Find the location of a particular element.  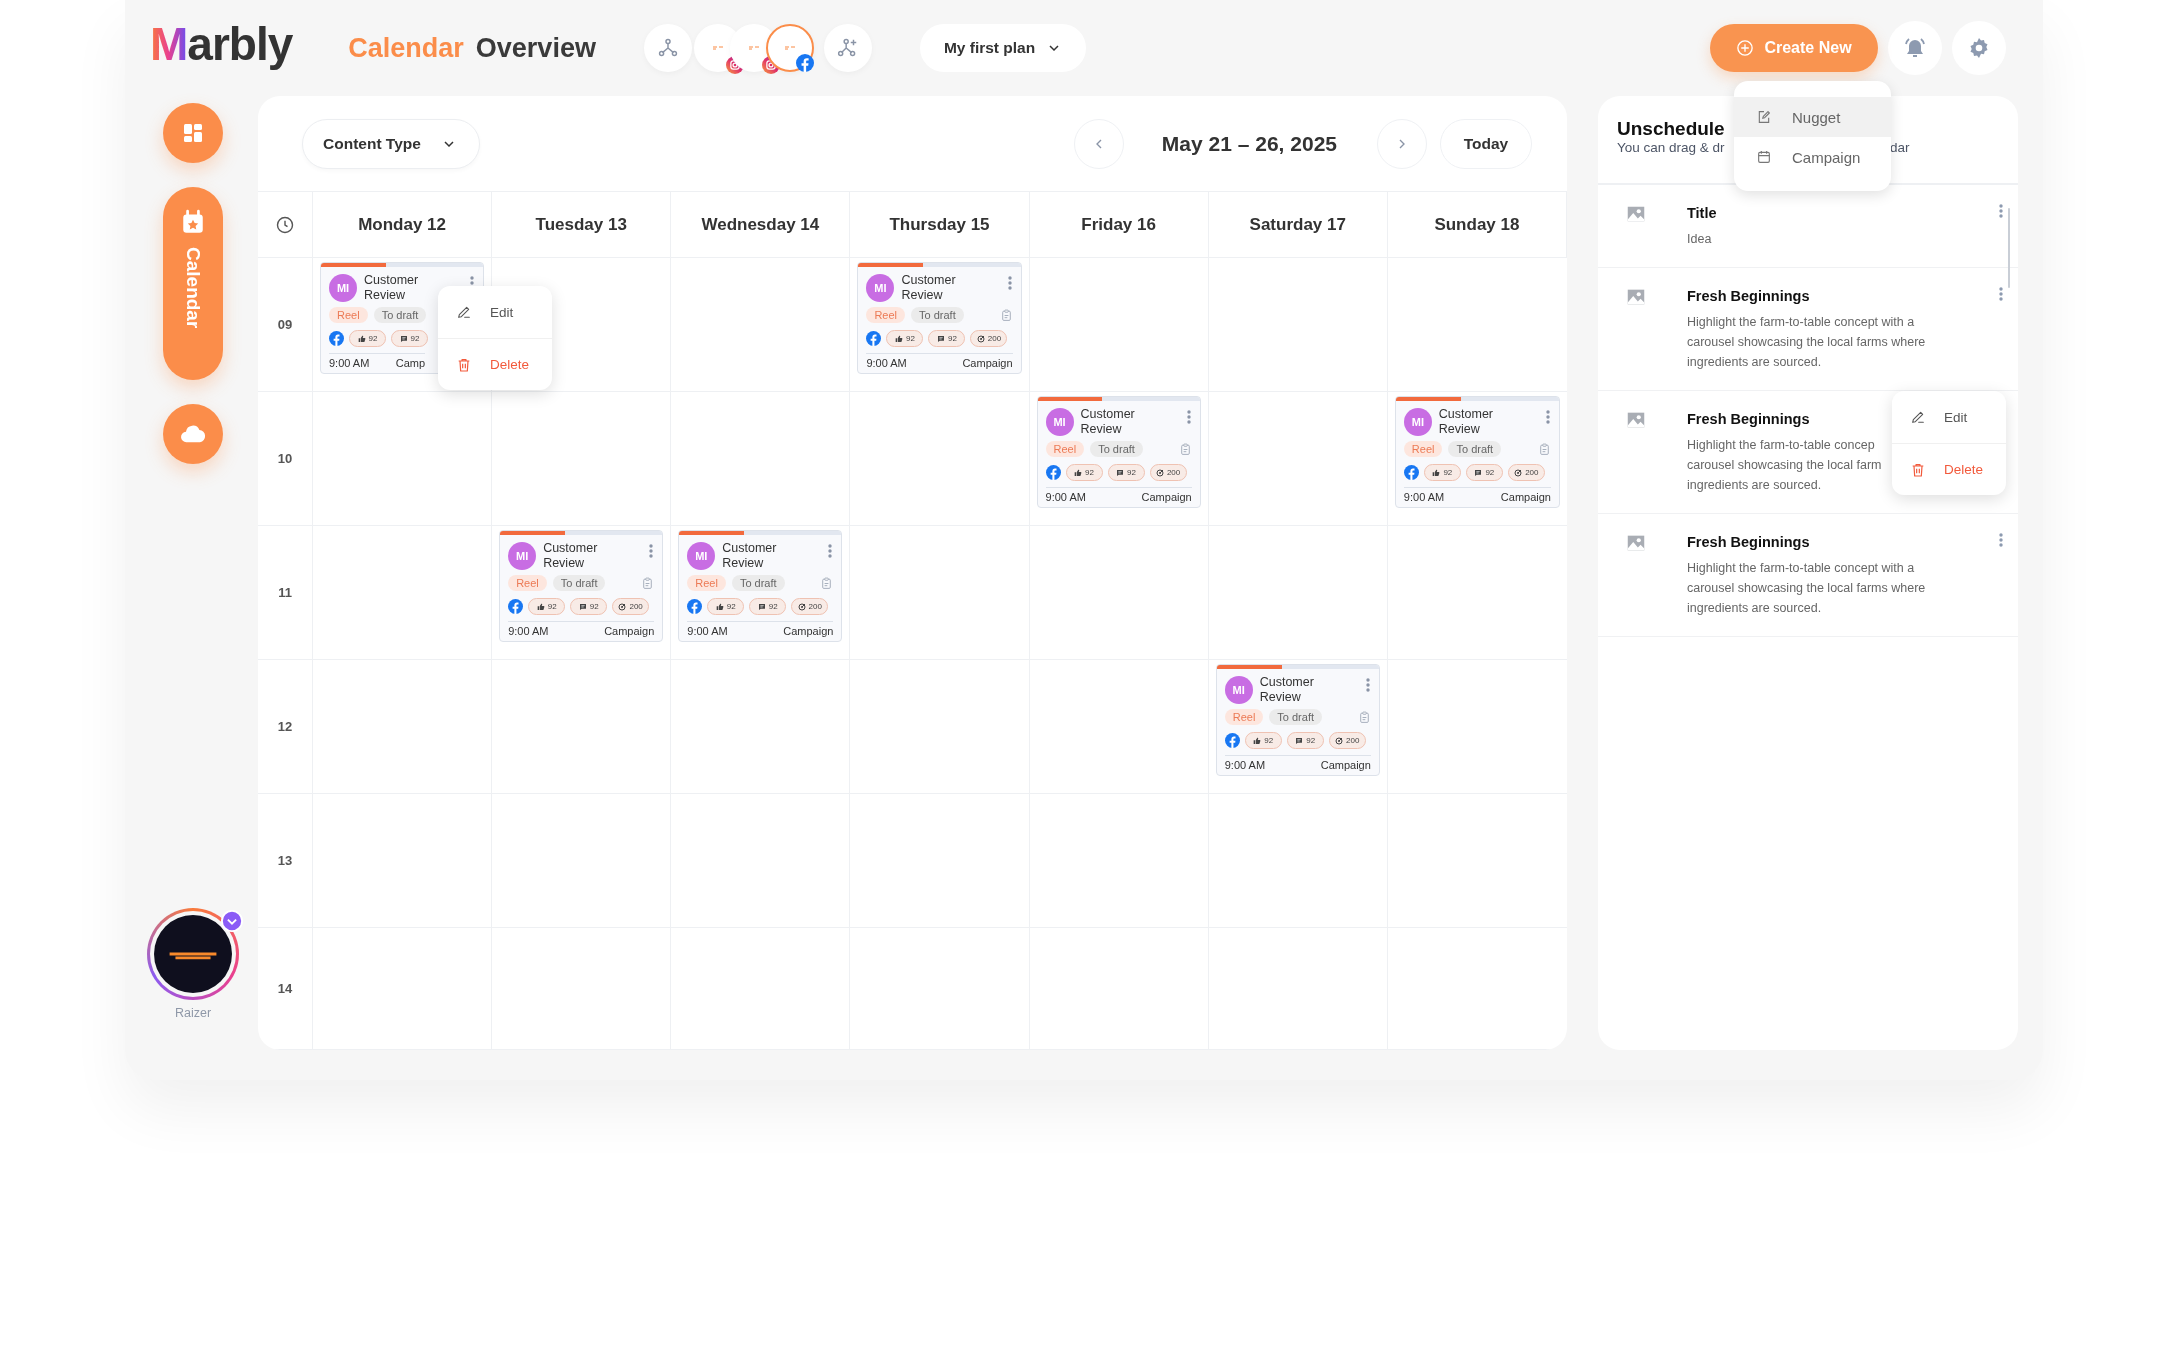

next-button is located at coordinates (1402, 143).